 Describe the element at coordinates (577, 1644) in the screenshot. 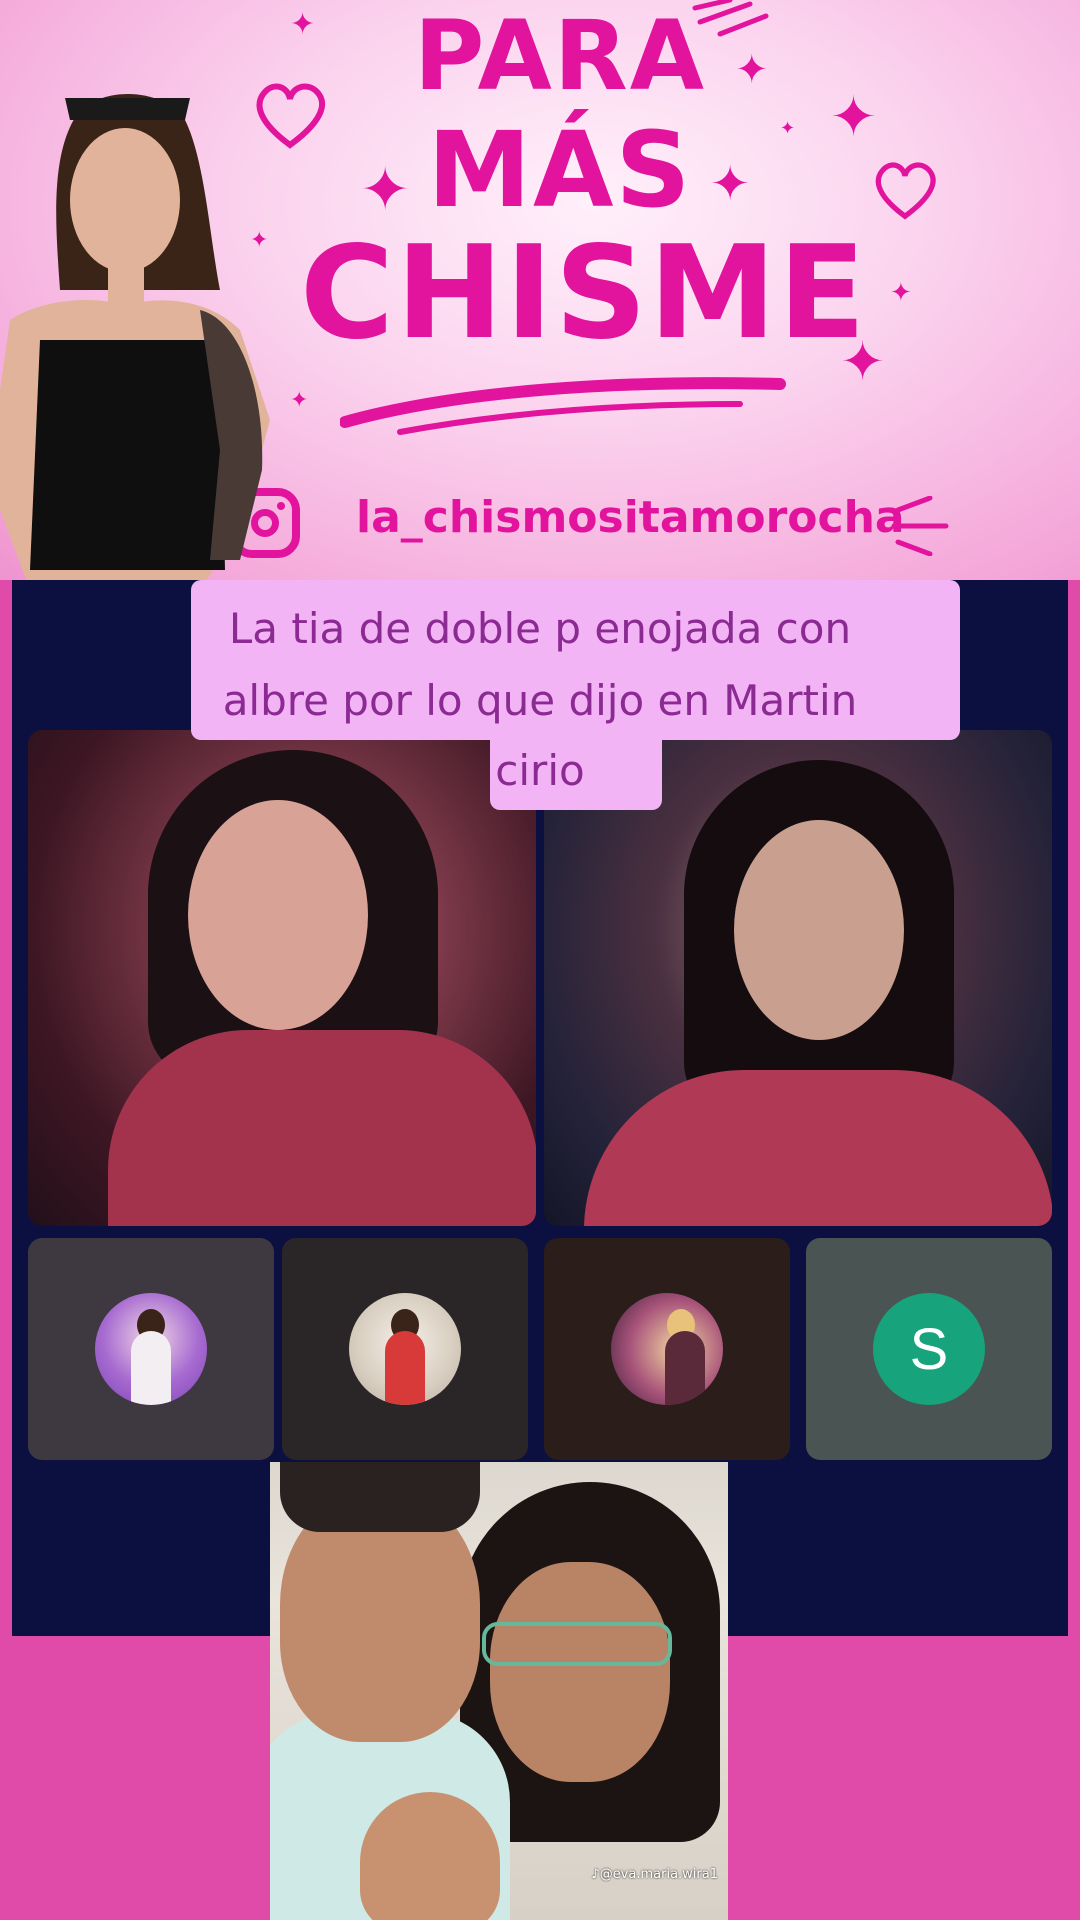

I see `glasses-icon` at that location.